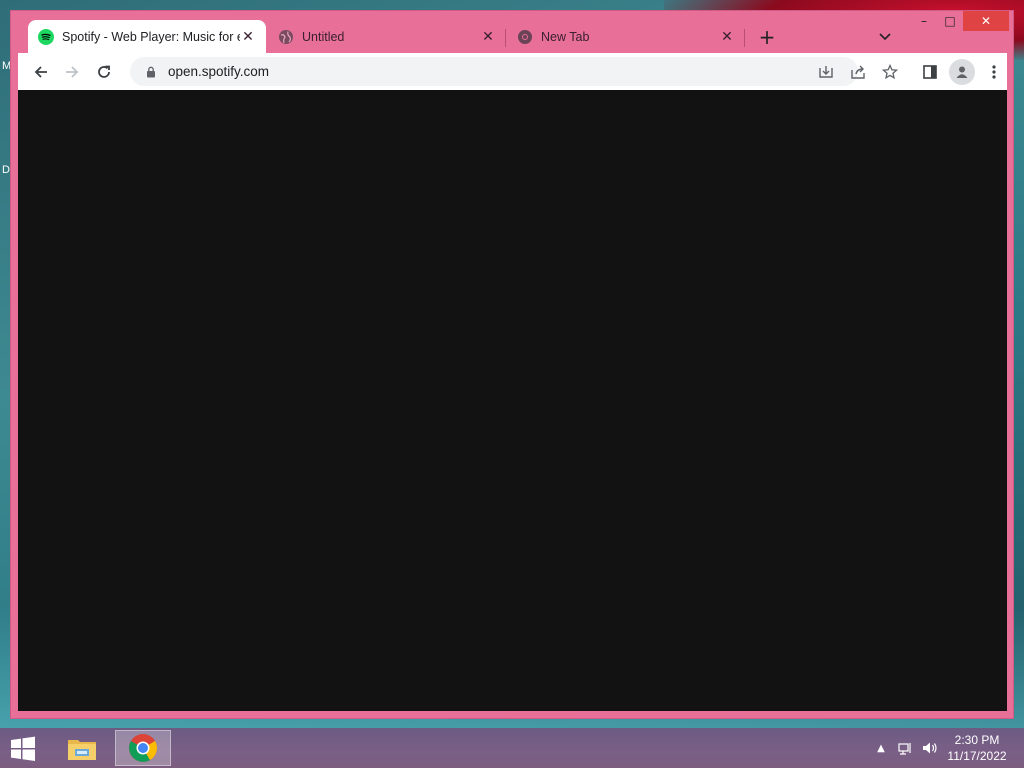  Describe the element at coordinates (23, 749) in the screenshot. I see `windows-start-icon` at that location.